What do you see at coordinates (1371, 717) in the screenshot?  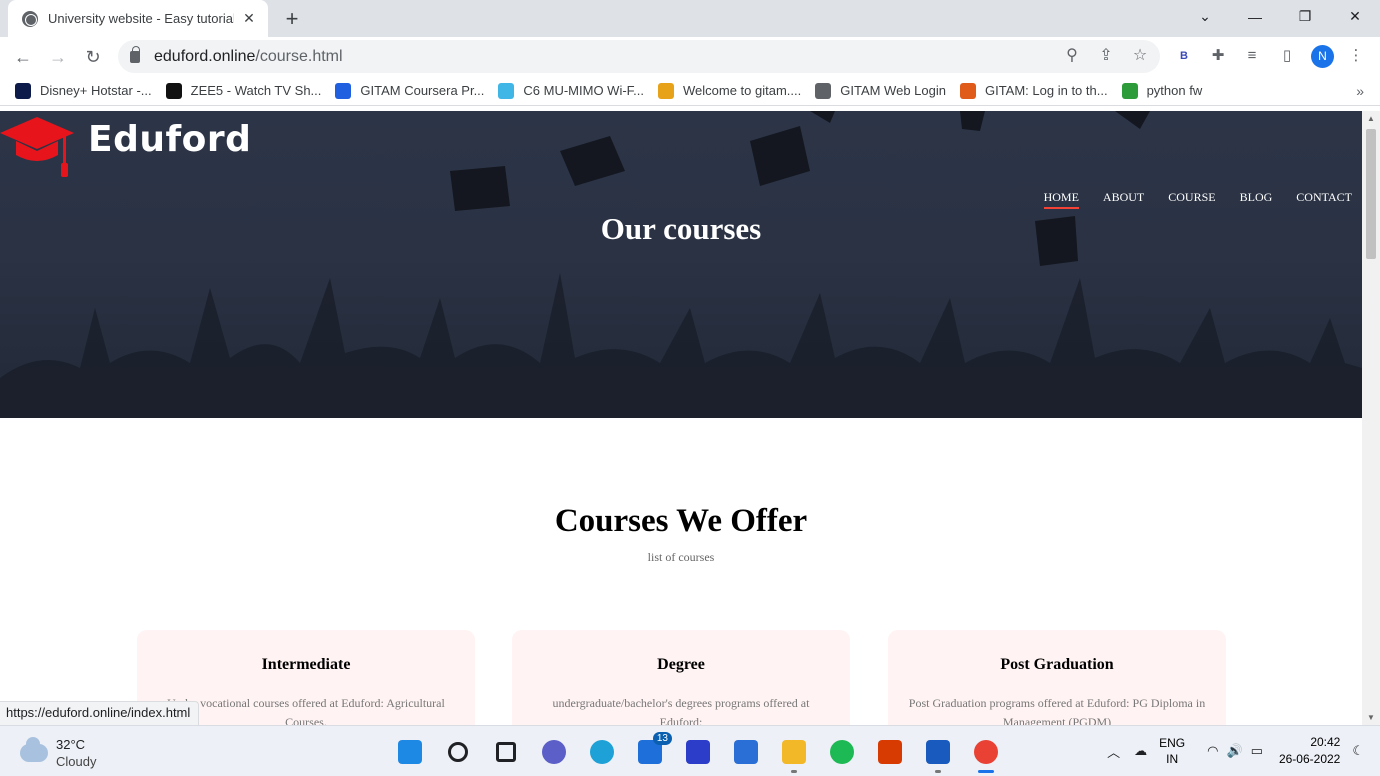 I see `scroll-down-icon: ▼` at bounding box center [1371, 717].